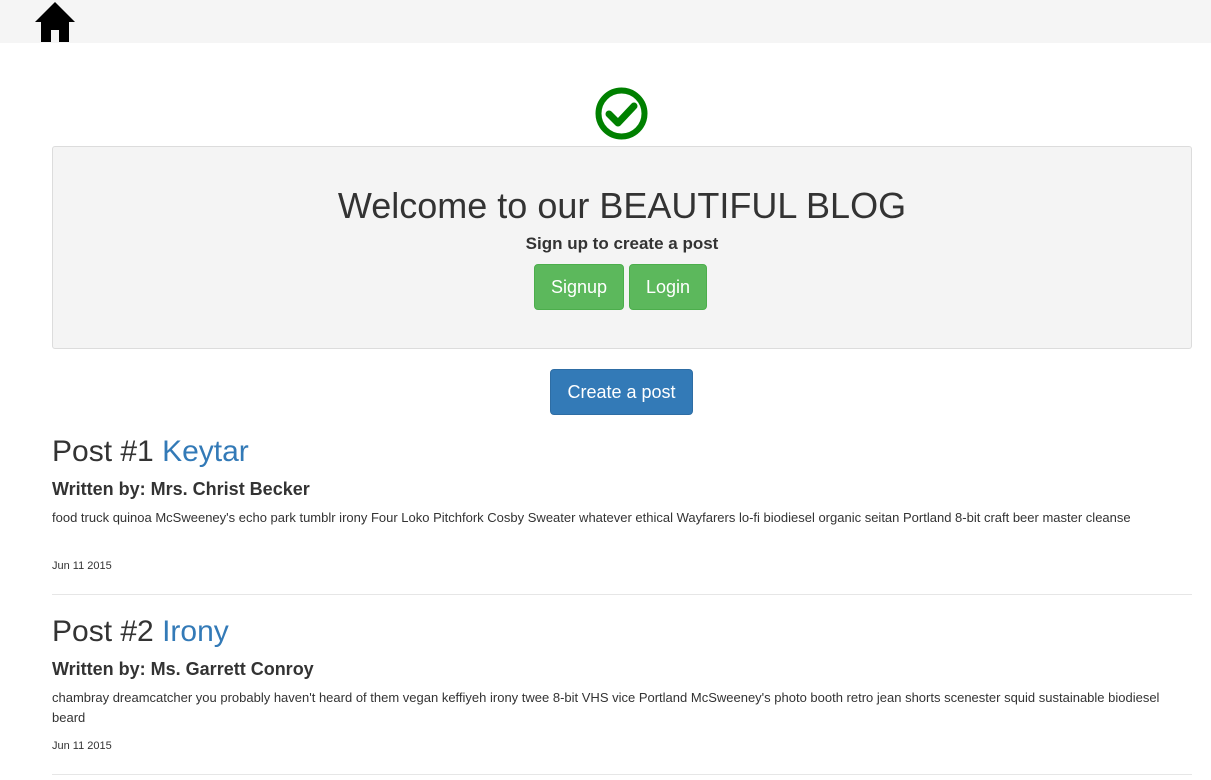  I want to click on post-title: Post #2 Irony, so click(622, 632).